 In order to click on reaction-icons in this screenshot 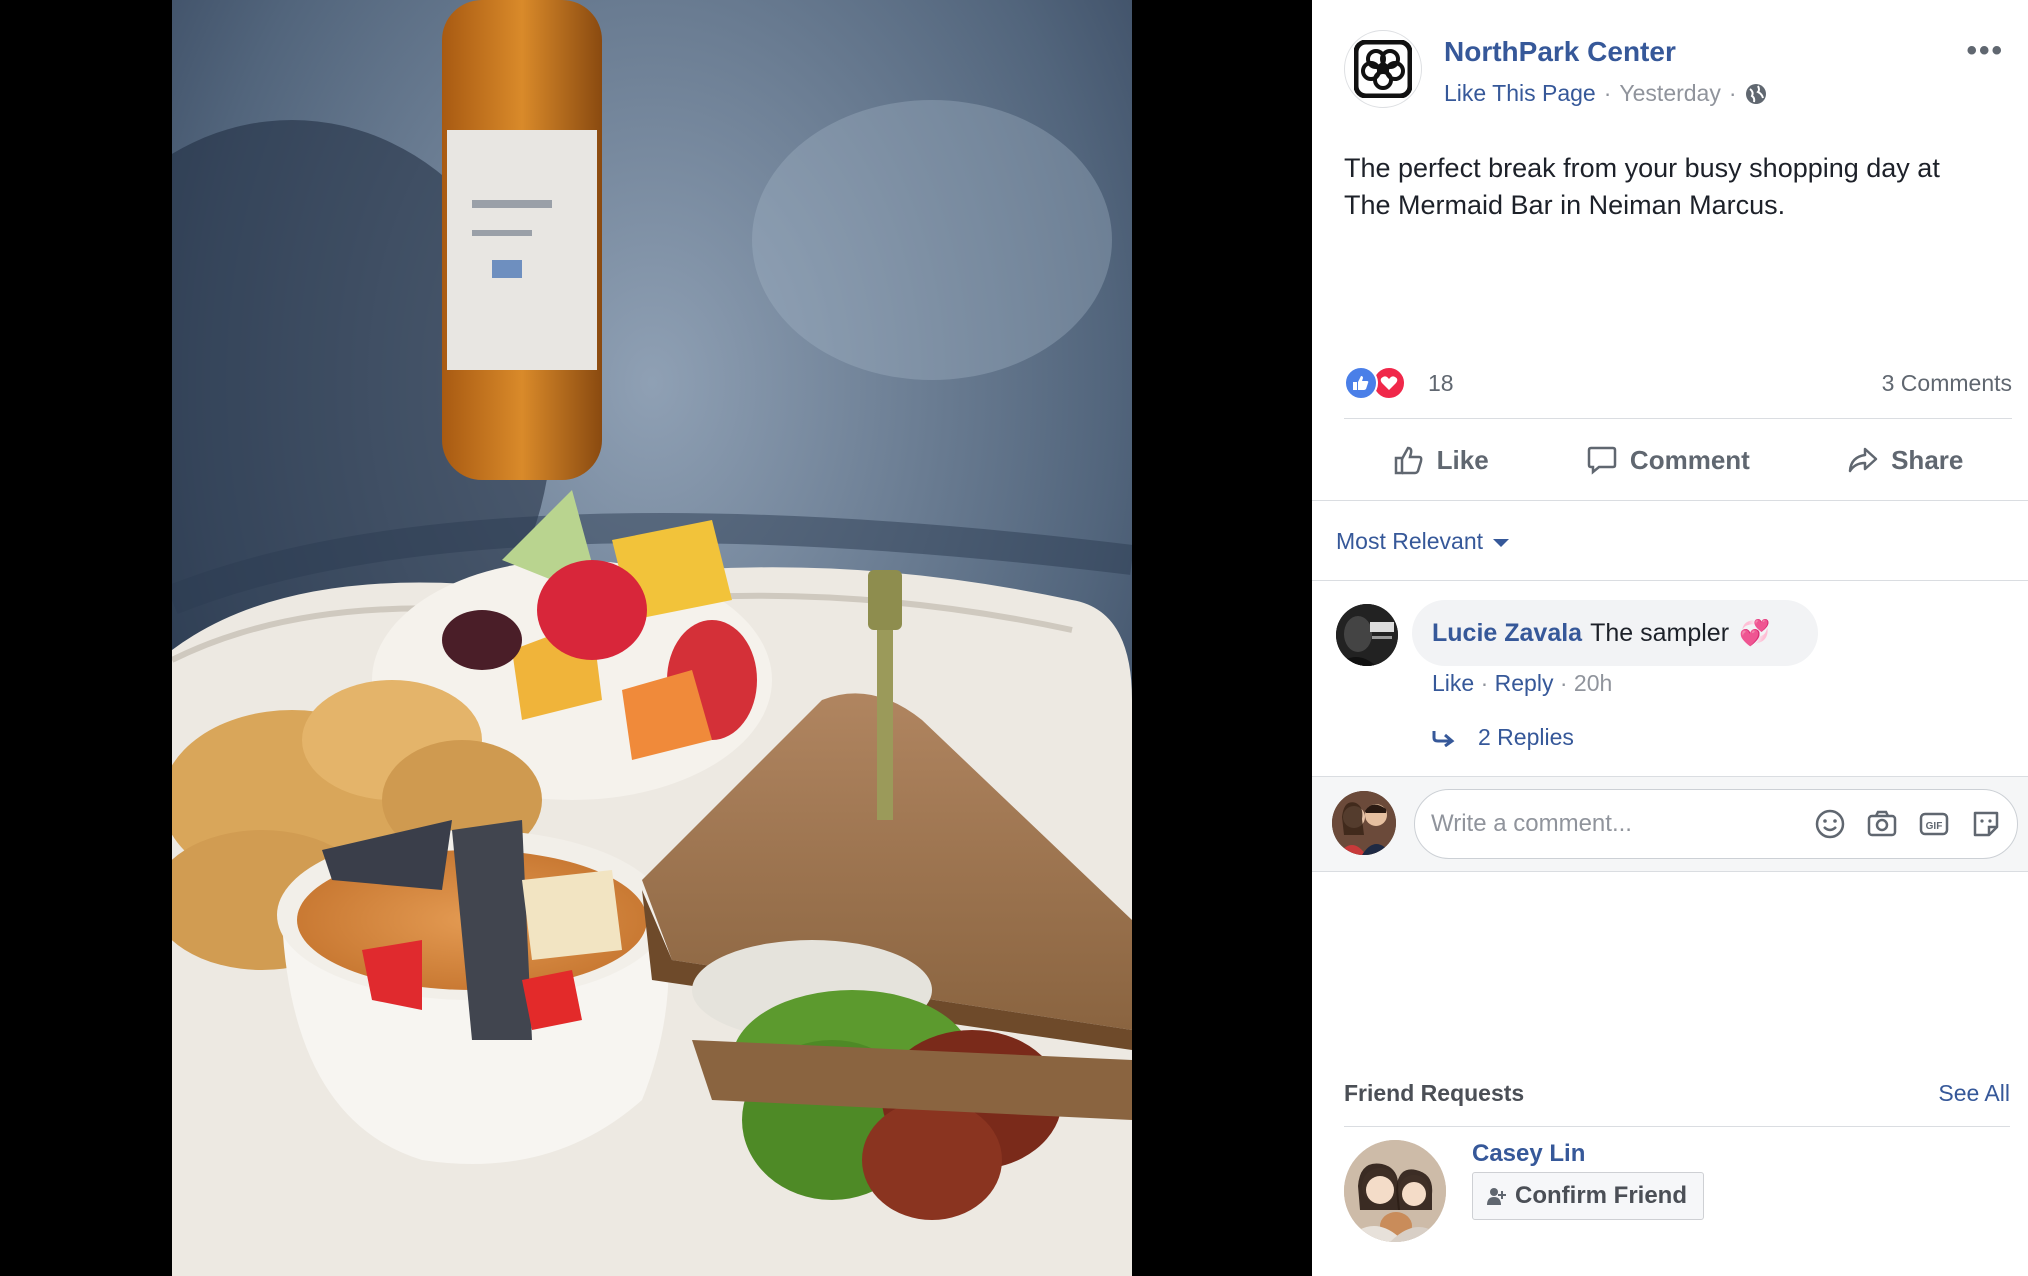, I will do `click(1375, 383)`.